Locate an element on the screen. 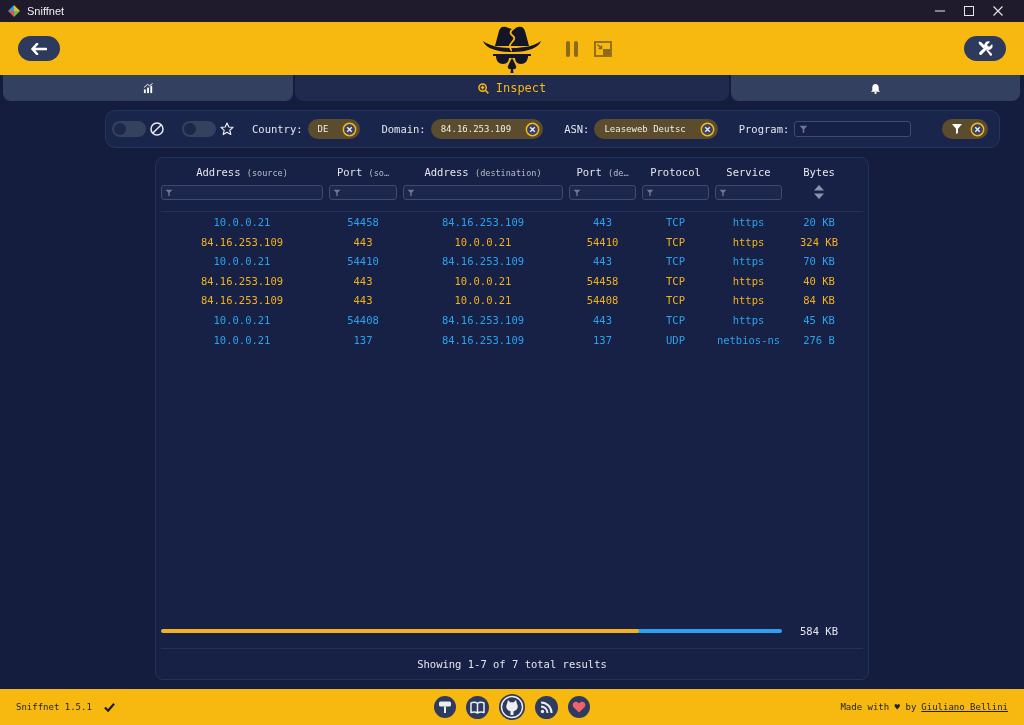 This screenshot has width=1024, height=725. prohibited-icon is located at coordinates (157, 129).